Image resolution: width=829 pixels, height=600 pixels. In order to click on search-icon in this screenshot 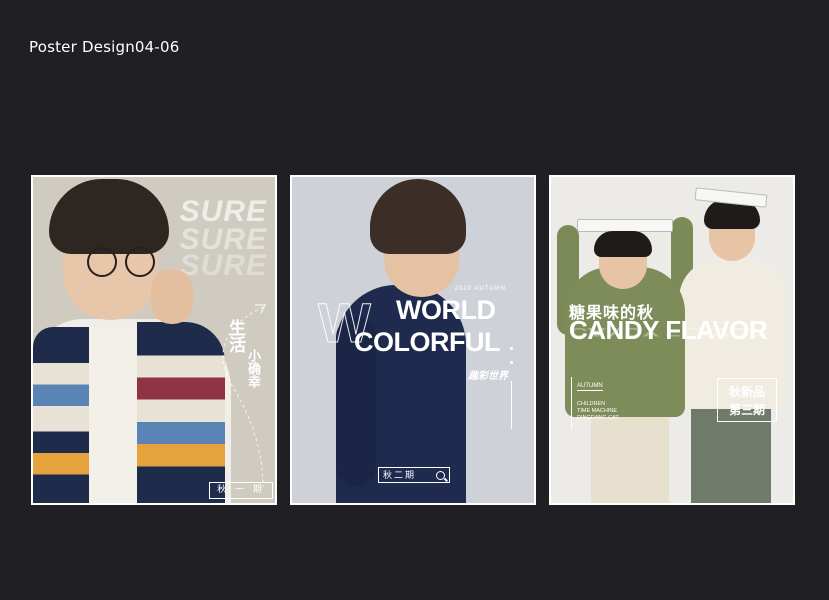, I will do `click(440, 475)`.